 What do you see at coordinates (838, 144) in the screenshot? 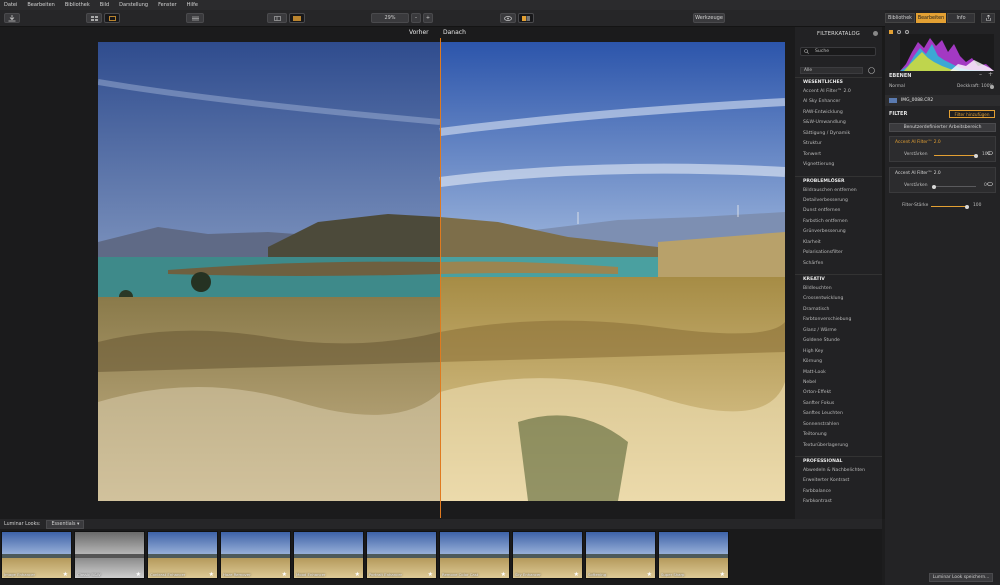
I see `catalog-filter-item: Struktur` at bounding box center [838, 144].